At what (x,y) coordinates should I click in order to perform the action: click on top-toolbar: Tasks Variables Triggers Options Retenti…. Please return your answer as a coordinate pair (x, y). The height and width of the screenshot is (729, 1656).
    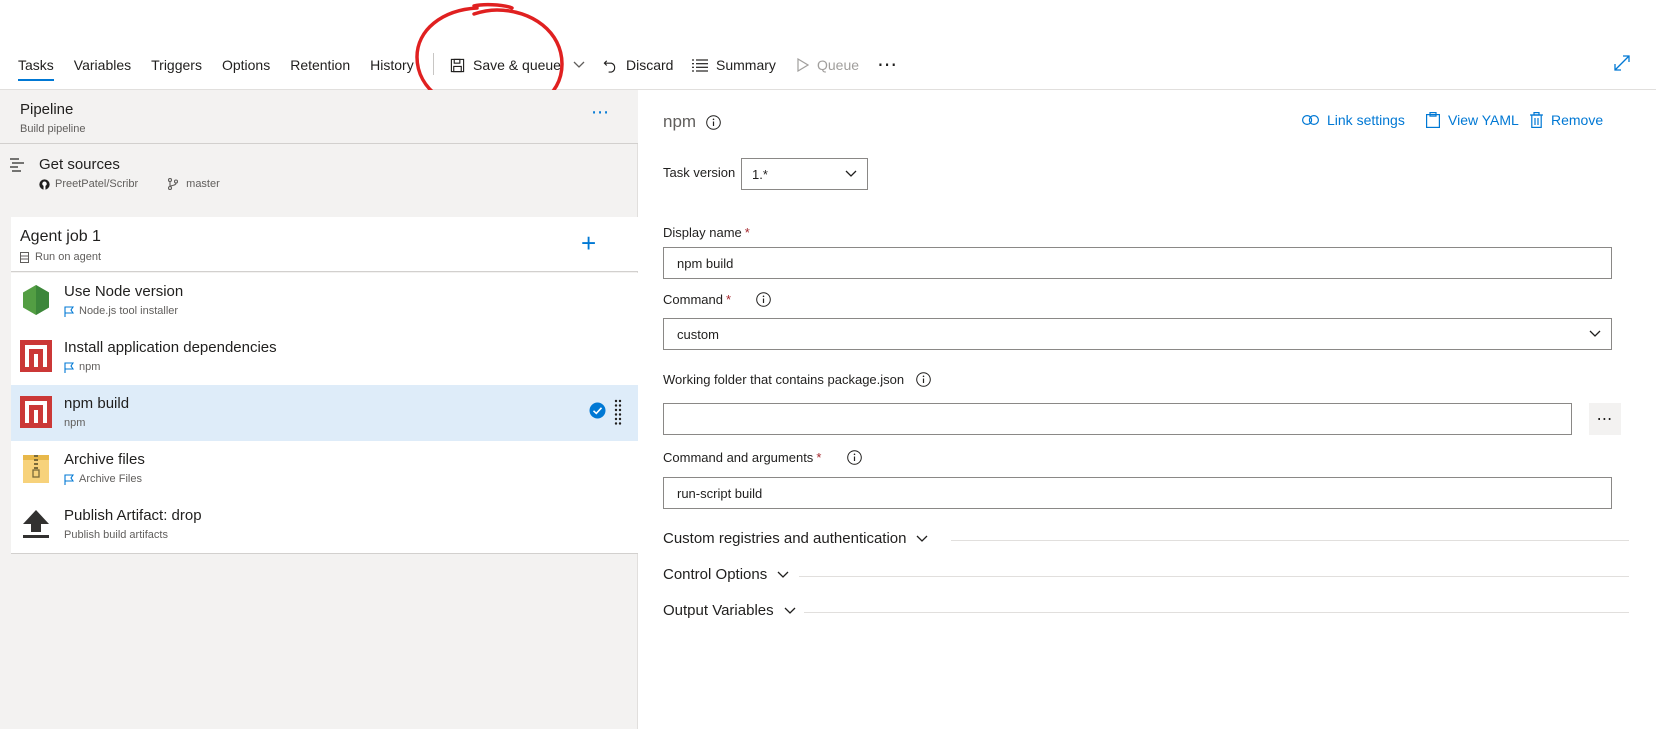
    Looking at the image, I should click on (828, 45).